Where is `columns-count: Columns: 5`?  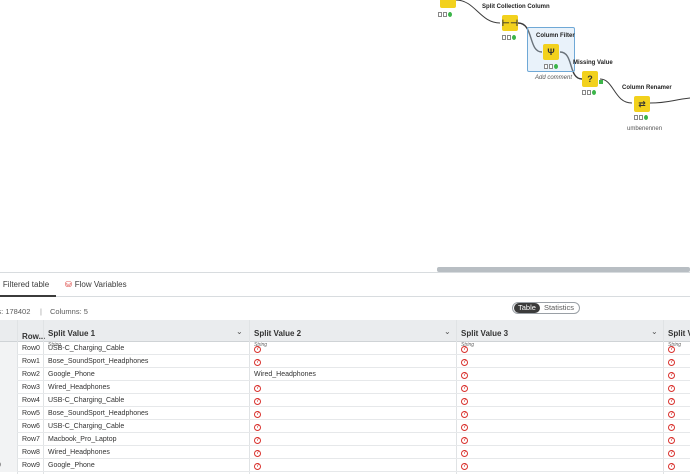 columns-count: Columns: 5 is located at coordinates (69, 311).